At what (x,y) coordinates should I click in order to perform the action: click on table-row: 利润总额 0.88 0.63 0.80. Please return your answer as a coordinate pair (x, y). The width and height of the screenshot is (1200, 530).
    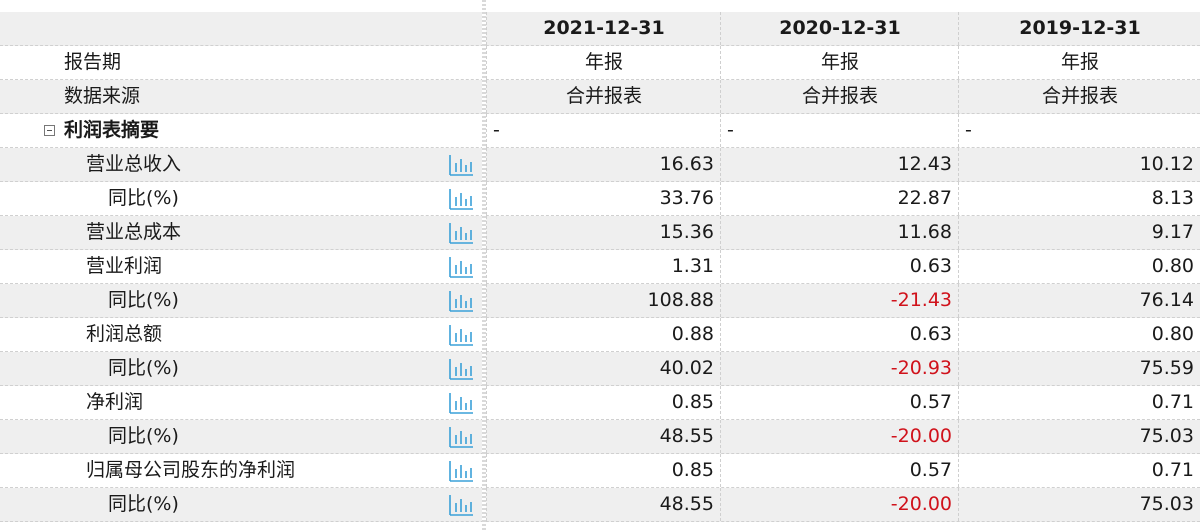
    Looking at the image, I should click on (600, 335).